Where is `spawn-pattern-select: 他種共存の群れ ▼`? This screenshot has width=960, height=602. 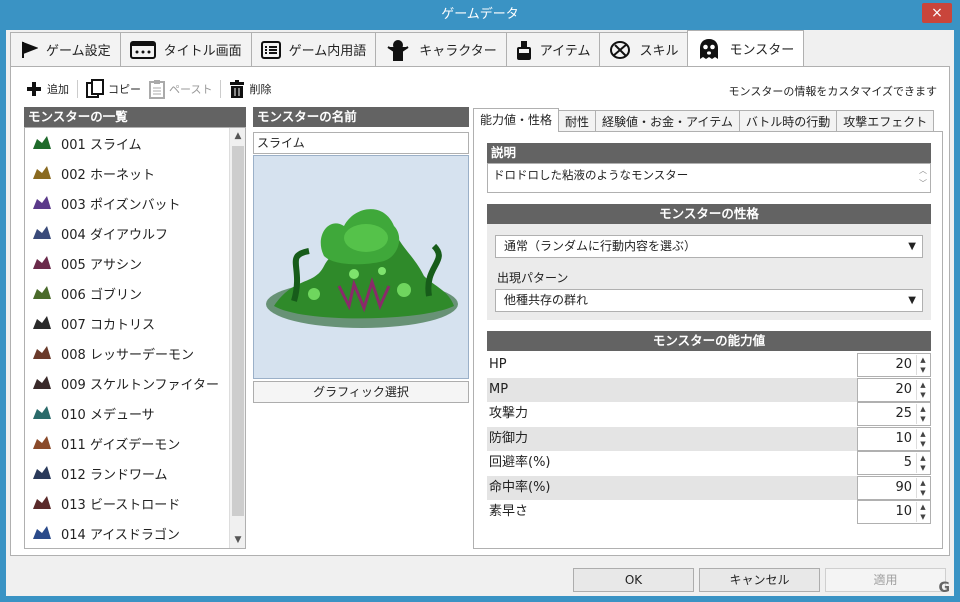
spawn-pattern-select: 他種共存の群れ ▼ is located at coordinates (709, 300).